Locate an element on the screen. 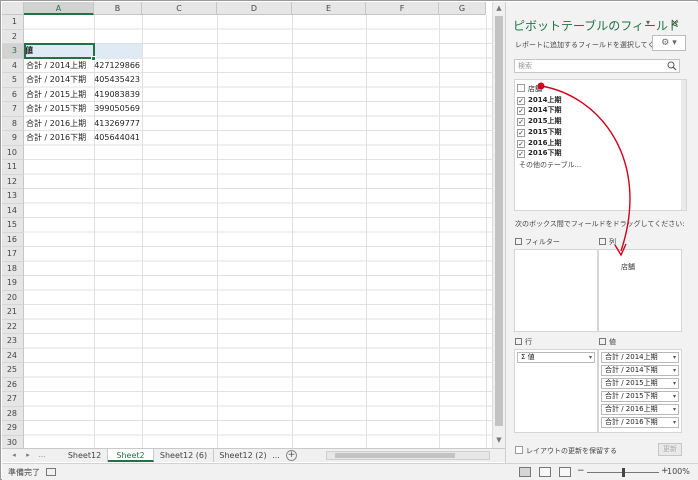 The width and height of the screenshot is (698, 480). pane-options-icon: ▾ is located at coordinates (648, 22).